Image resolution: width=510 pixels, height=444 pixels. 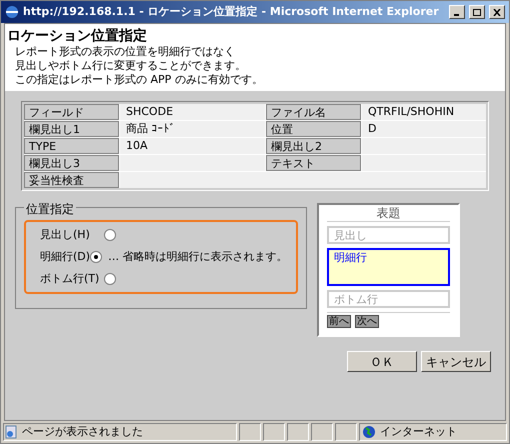 What do you see at coordinates (382, 361) in the screenshot?
I see `dialog-button: ＯＫ` at bounding box center [382, 361].